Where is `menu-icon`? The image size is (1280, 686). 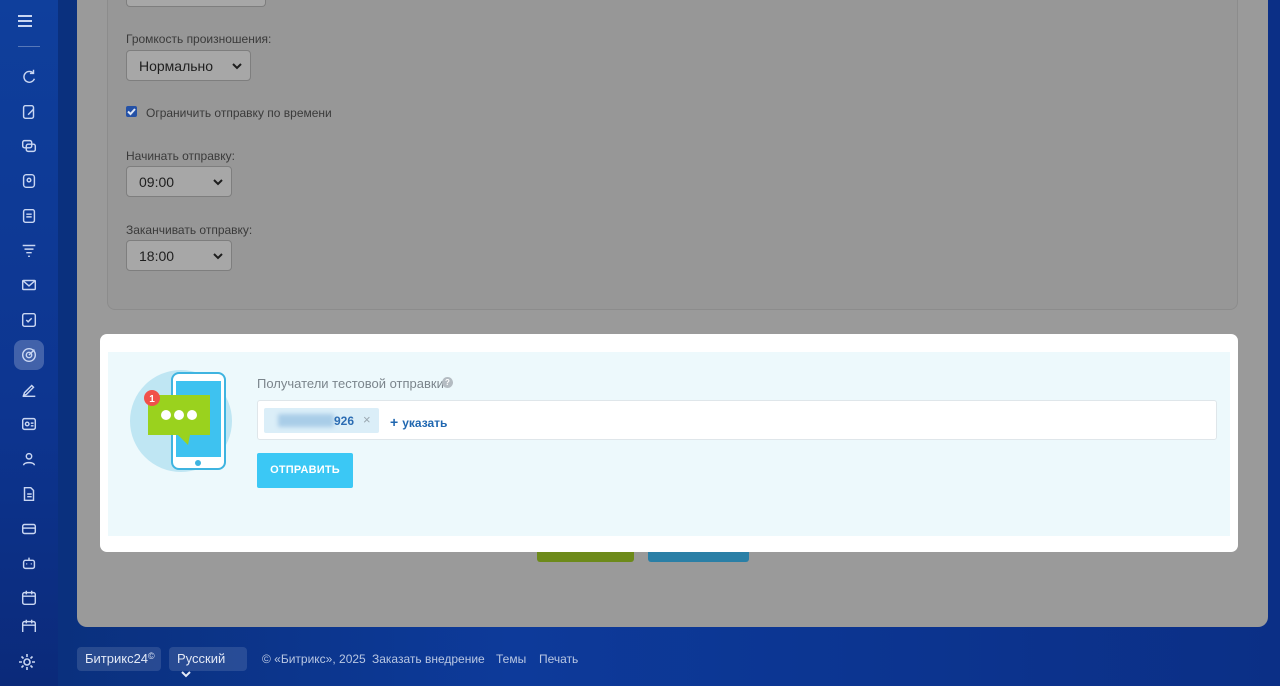 menu-icon is located at coordinates (29, 21).